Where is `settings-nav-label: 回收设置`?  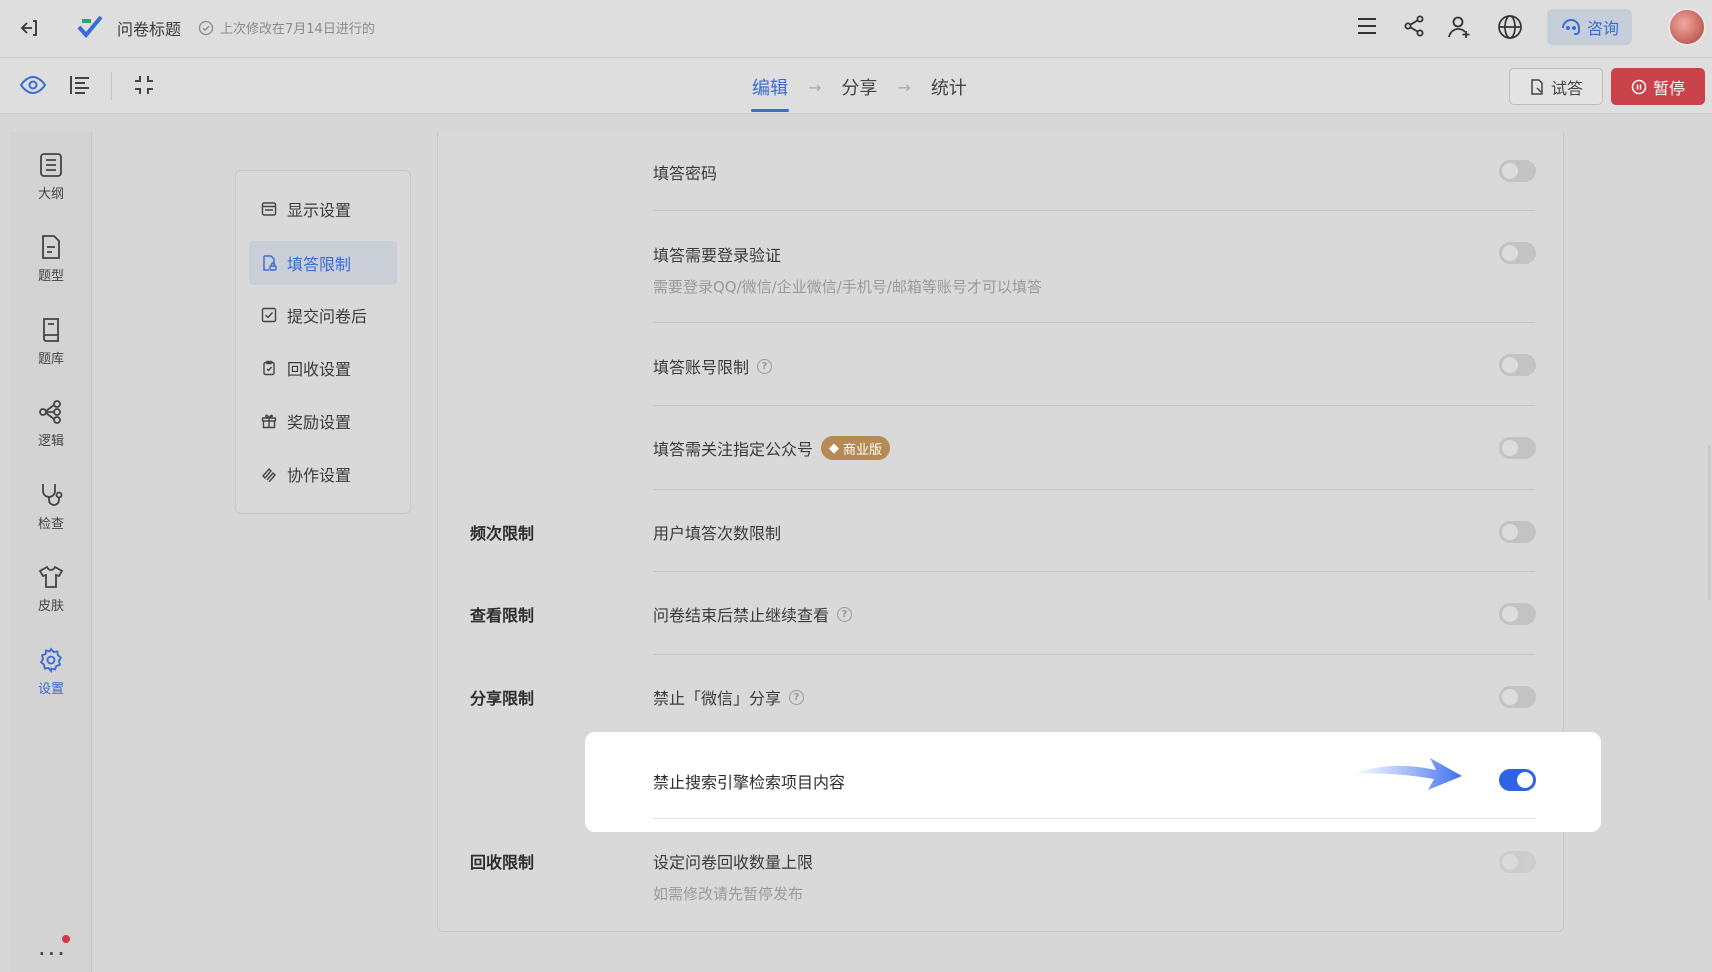 settings-nav-label: 回收设置 is located at coordinates (319, 369).